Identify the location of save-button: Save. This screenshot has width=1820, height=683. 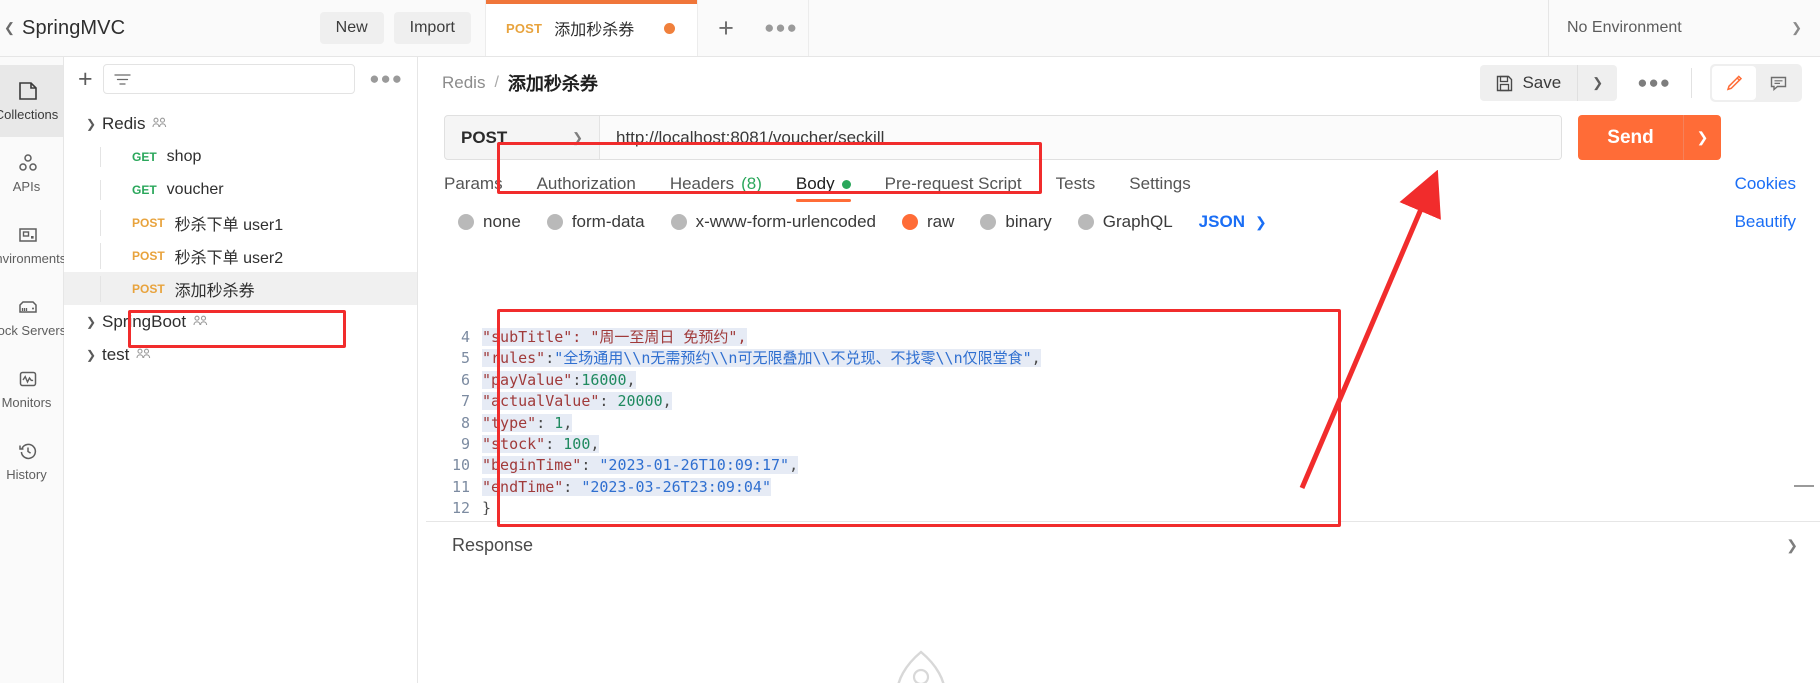
(1529, 83).